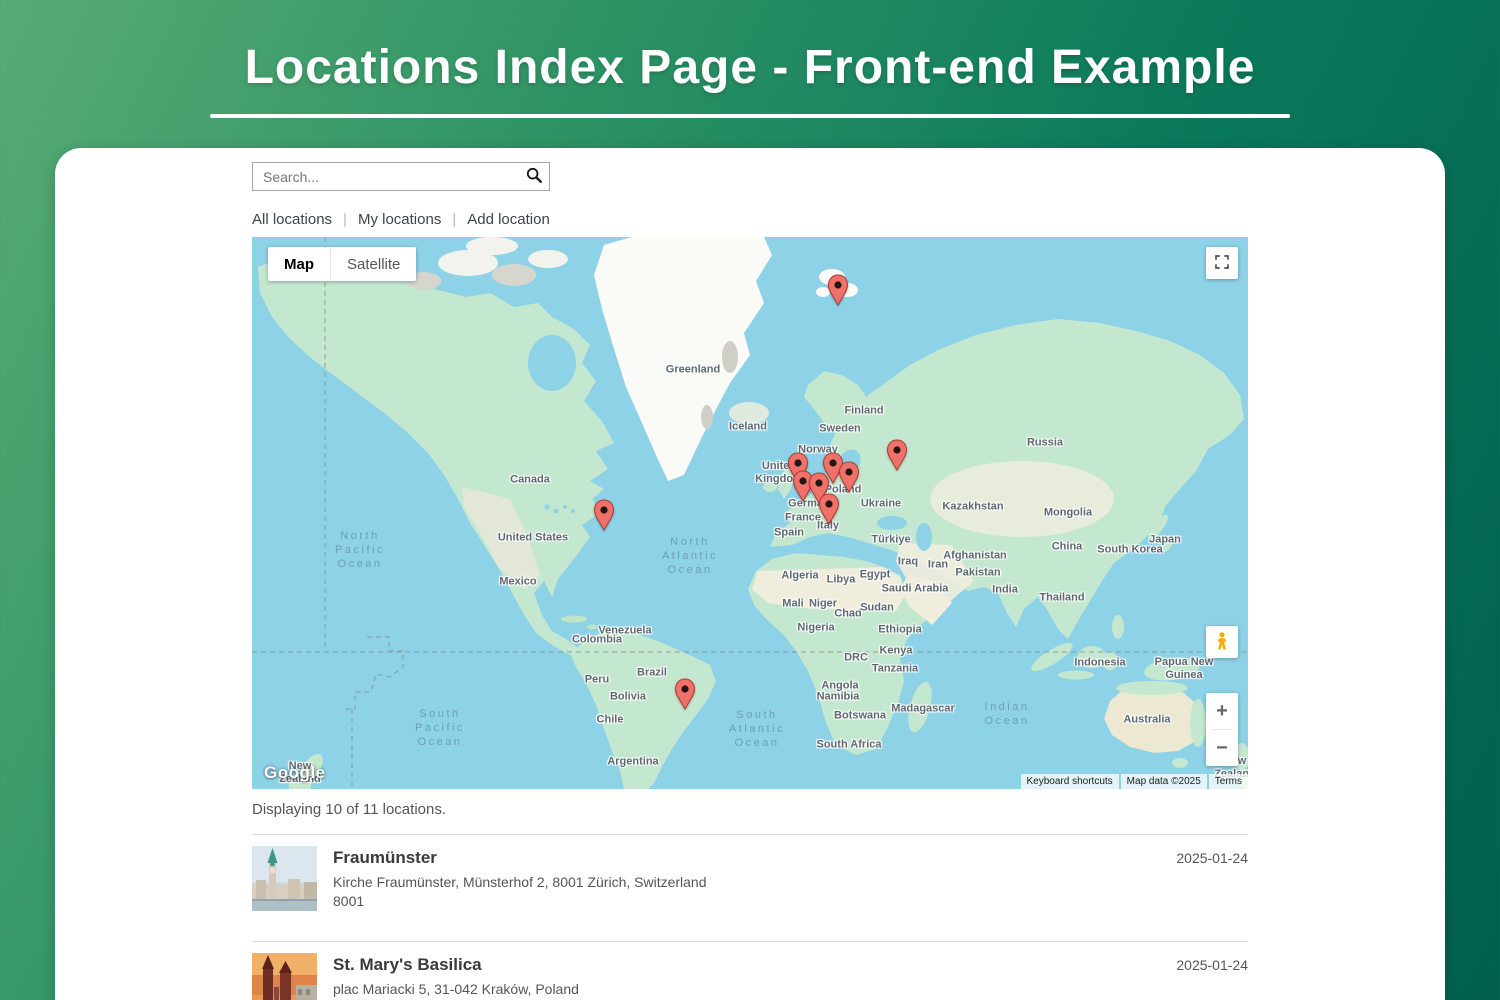 The height and width of the screenshot is (1000, 1500). I want to click on map-type-satellite-button: Satellite, so click(373, 264).